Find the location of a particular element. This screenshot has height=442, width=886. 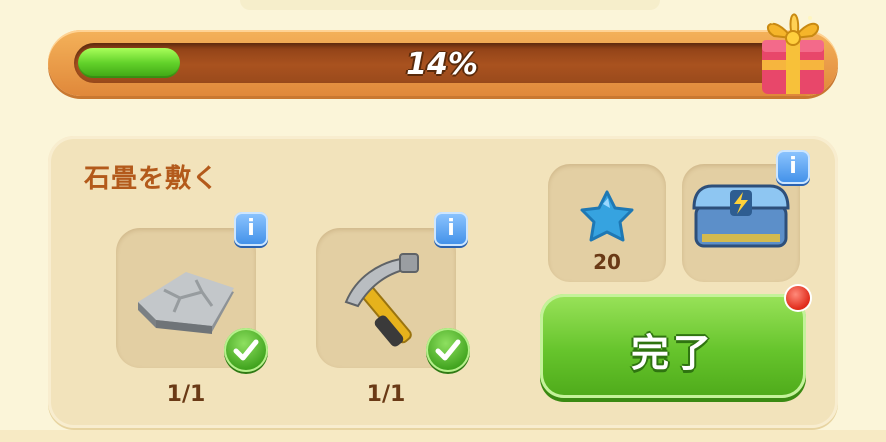

requirement-slot-stone: i is located at coordinates (192, 292).